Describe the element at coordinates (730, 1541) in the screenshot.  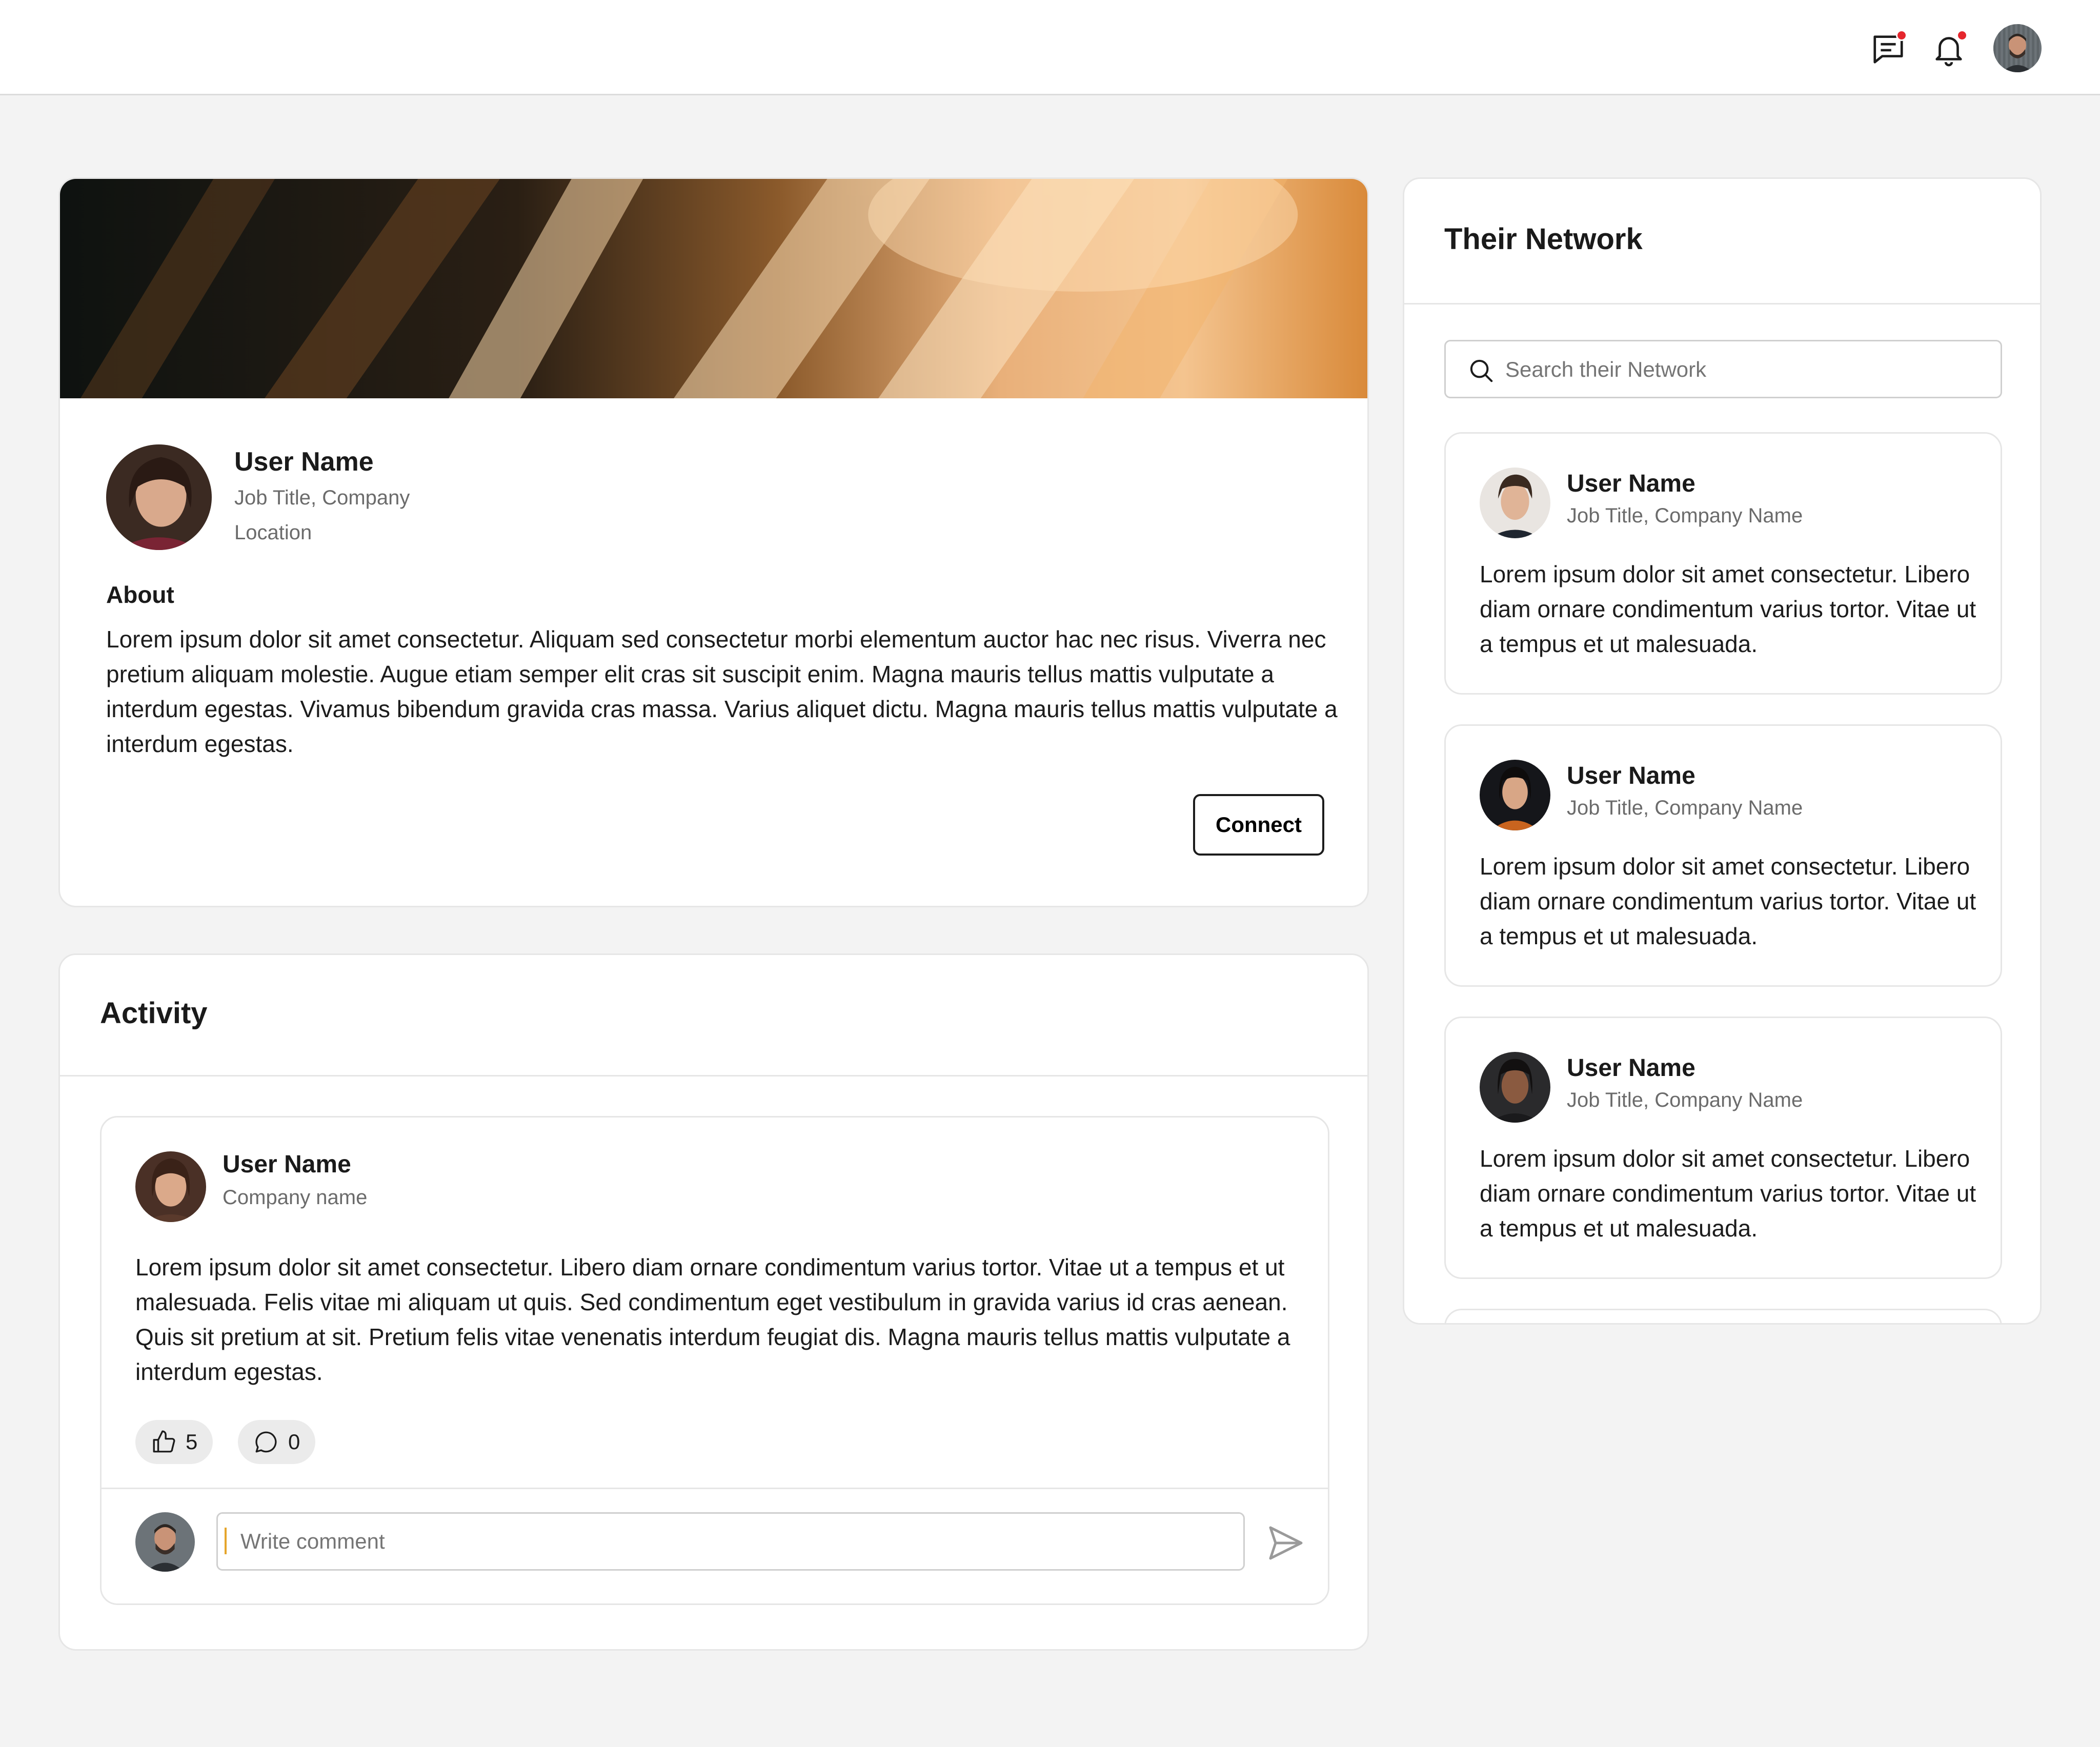
I see `comment-input` at that location.